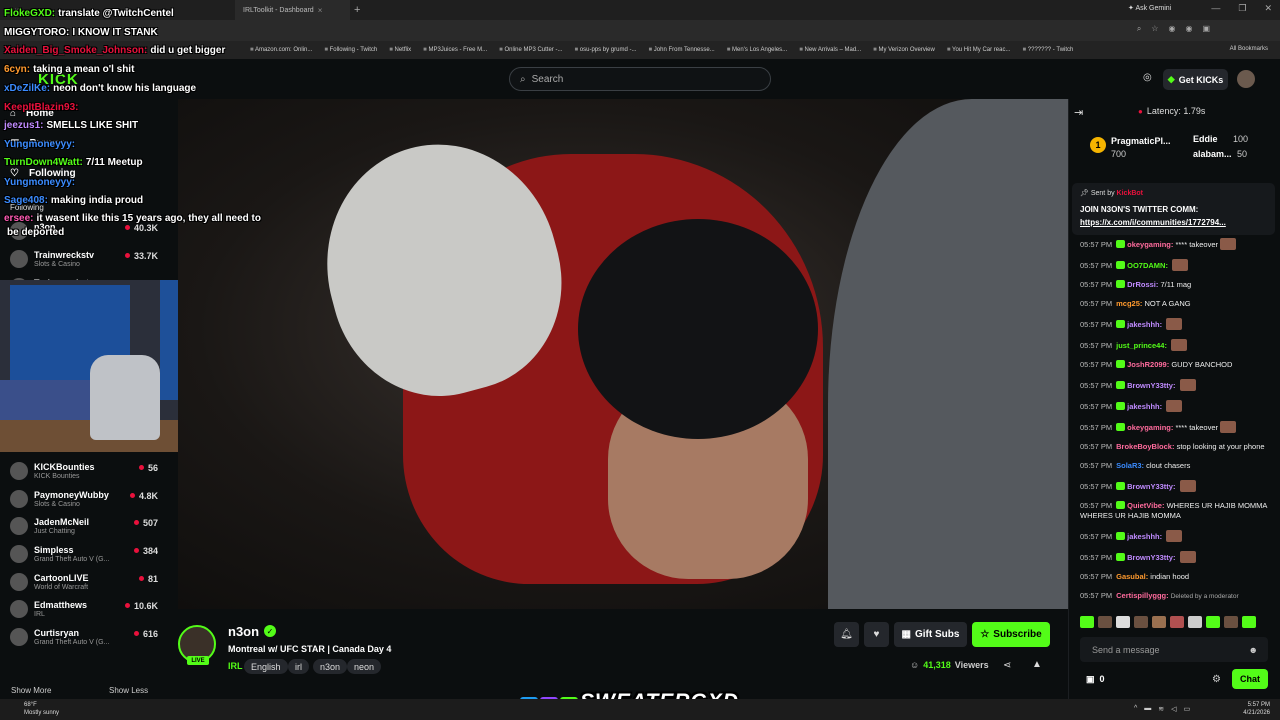  I want to click on stream-tag: neon, so click(364, 666).